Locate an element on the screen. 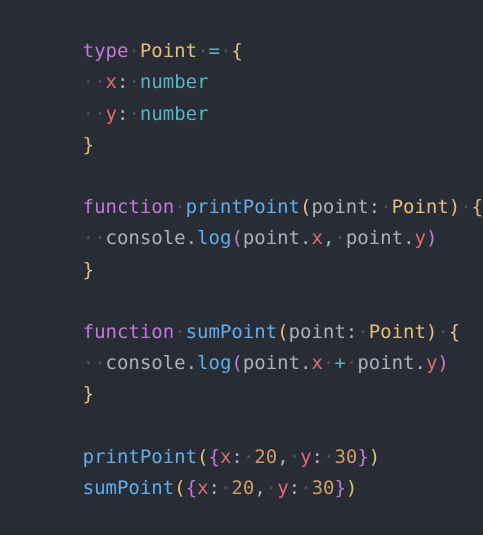 The width and height of the screenshot is (483, 535). function-call-printPoint: printPoint is located at coordinates (140, 456).